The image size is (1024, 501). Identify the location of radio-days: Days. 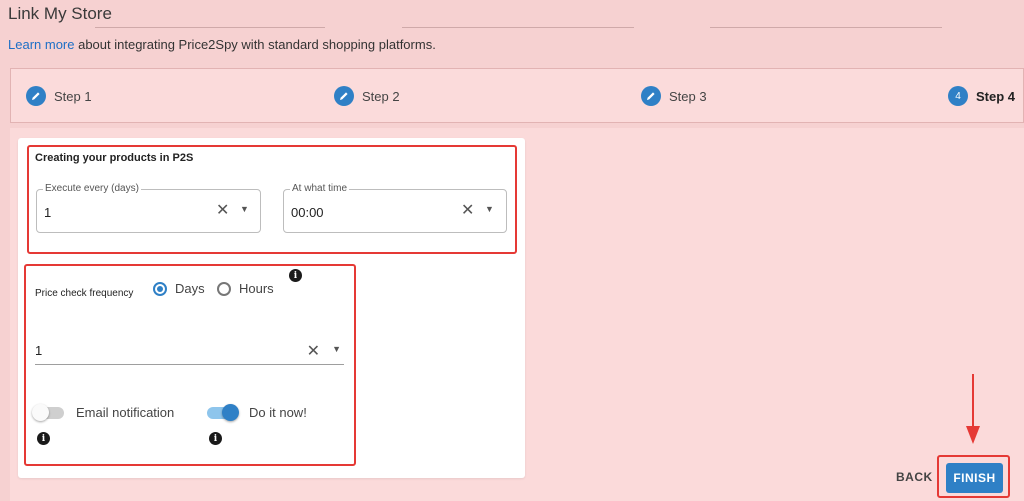
(179, 288).